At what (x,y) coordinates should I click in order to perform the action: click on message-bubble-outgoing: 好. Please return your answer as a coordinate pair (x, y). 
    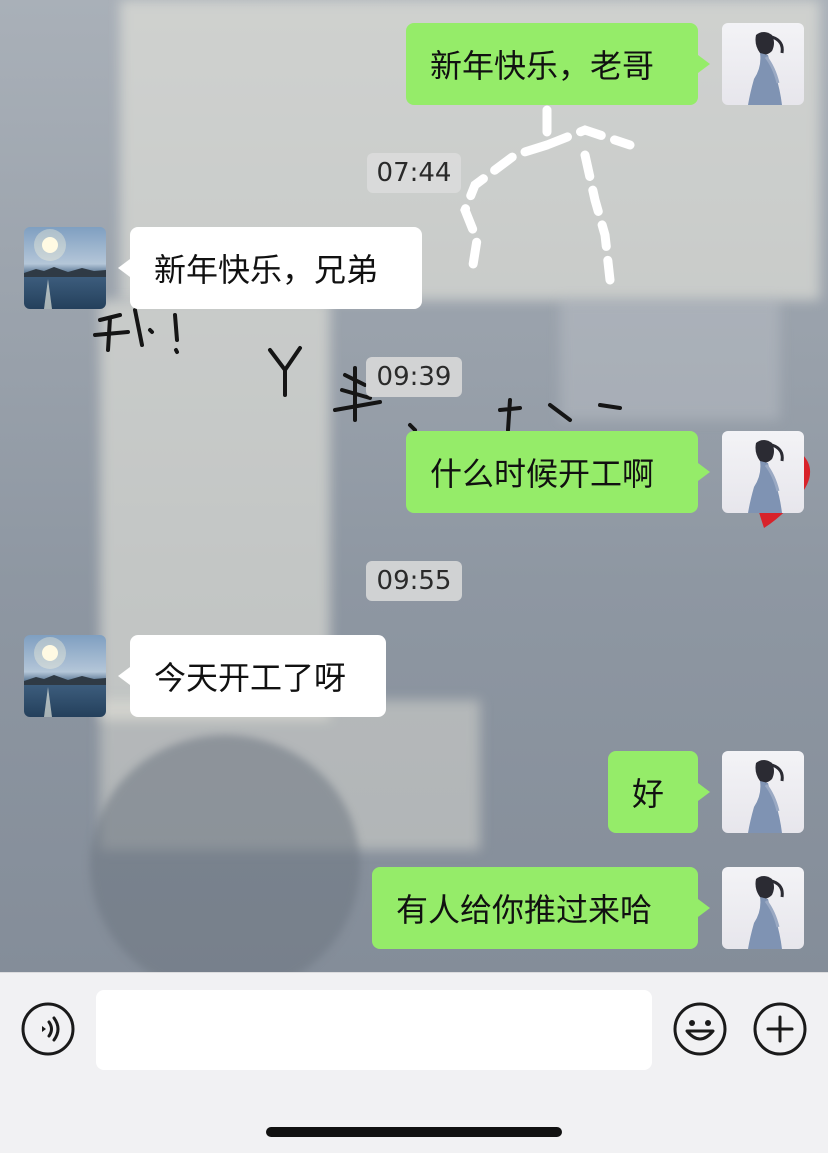
    Looking at the image, I should click on (659, 792).